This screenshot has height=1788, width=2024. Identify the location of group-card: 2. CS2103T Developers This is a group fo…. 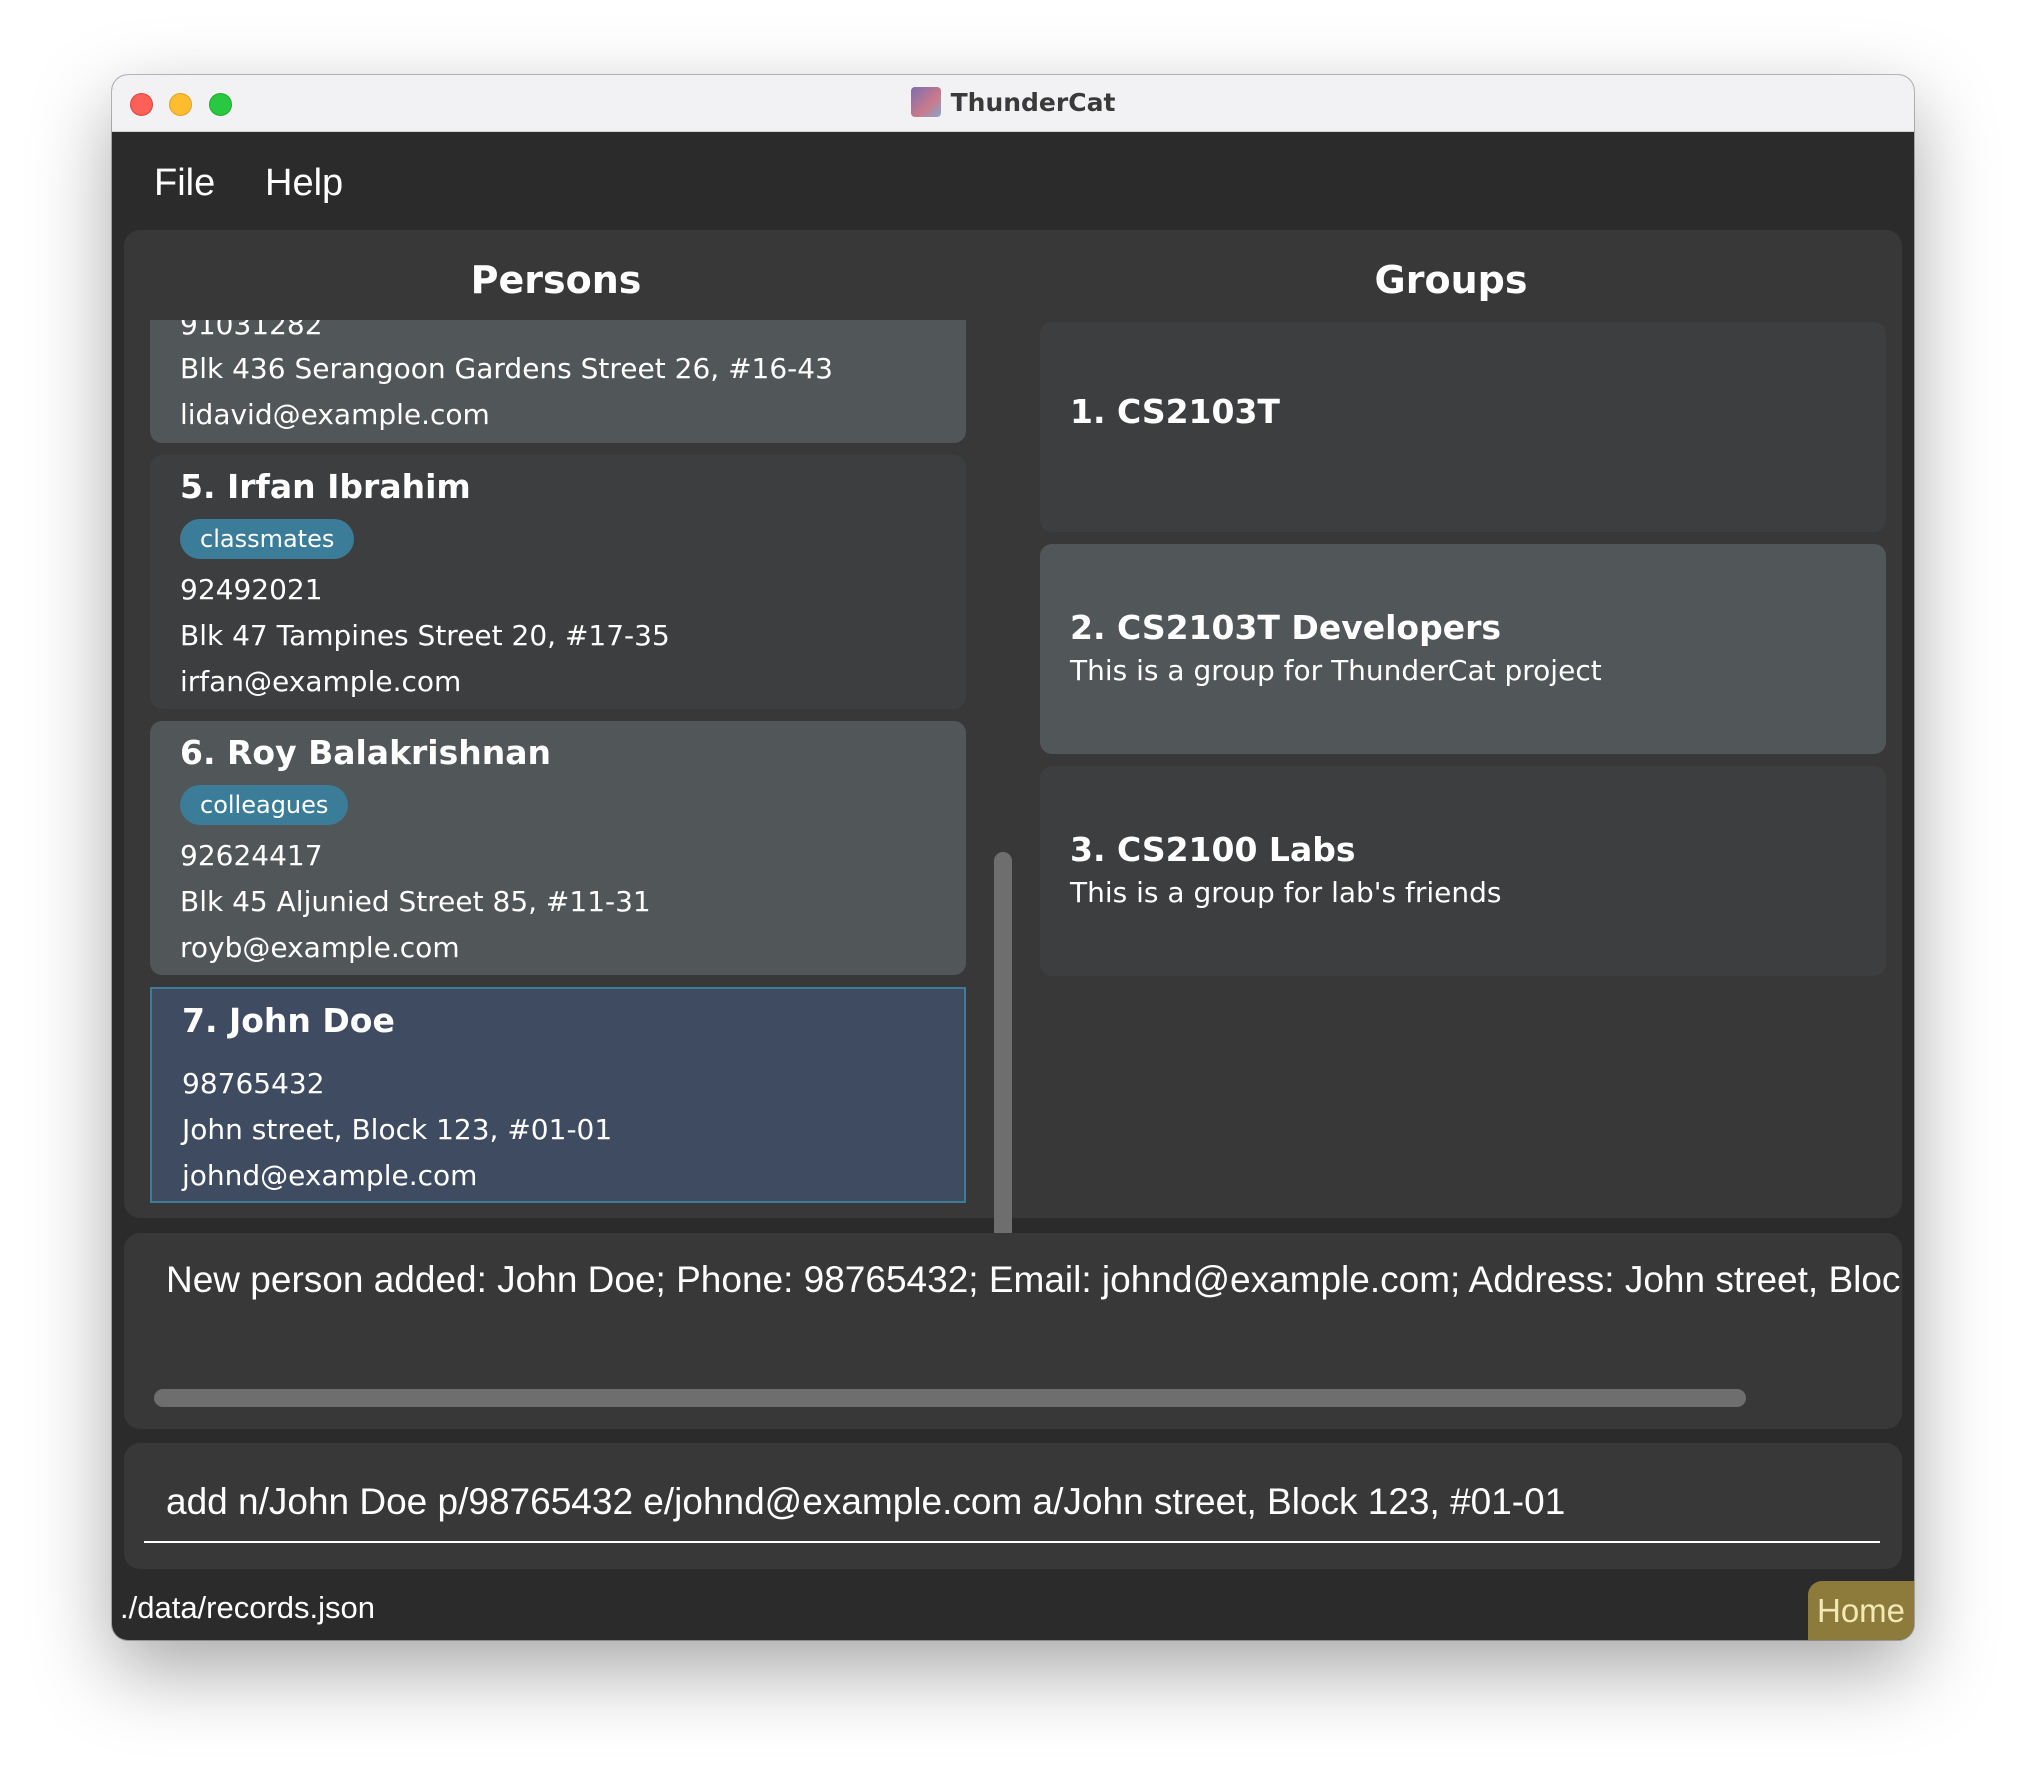
(1463, 649).